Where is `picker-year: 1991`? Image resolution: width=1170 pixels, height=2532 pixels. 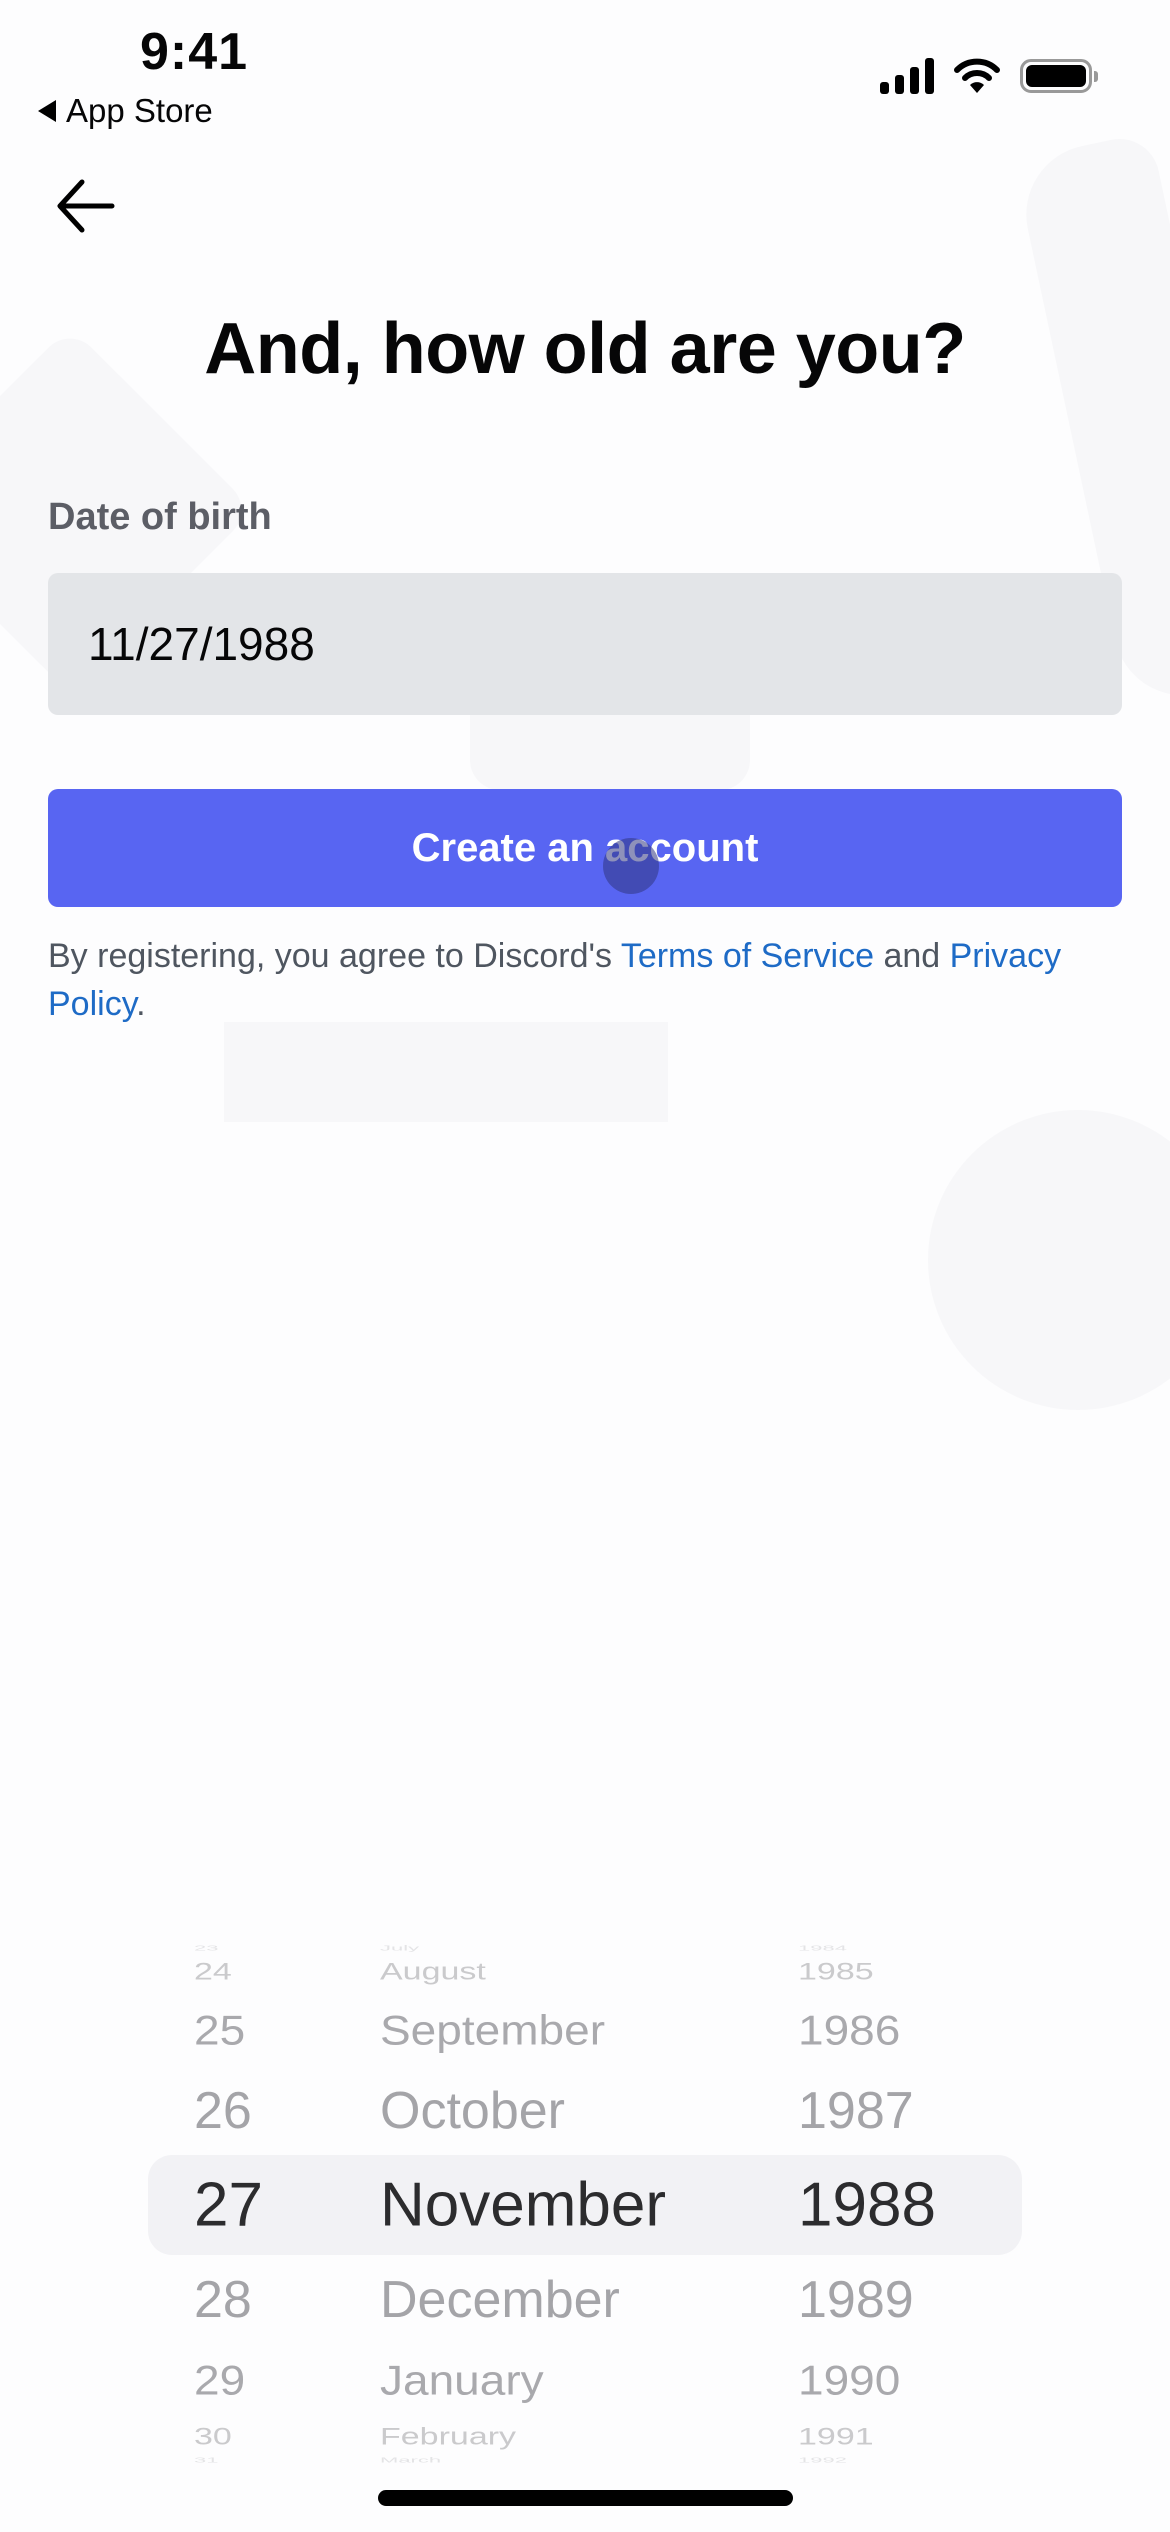 picker-year: 1991 is located at coordinates (836, 2436).